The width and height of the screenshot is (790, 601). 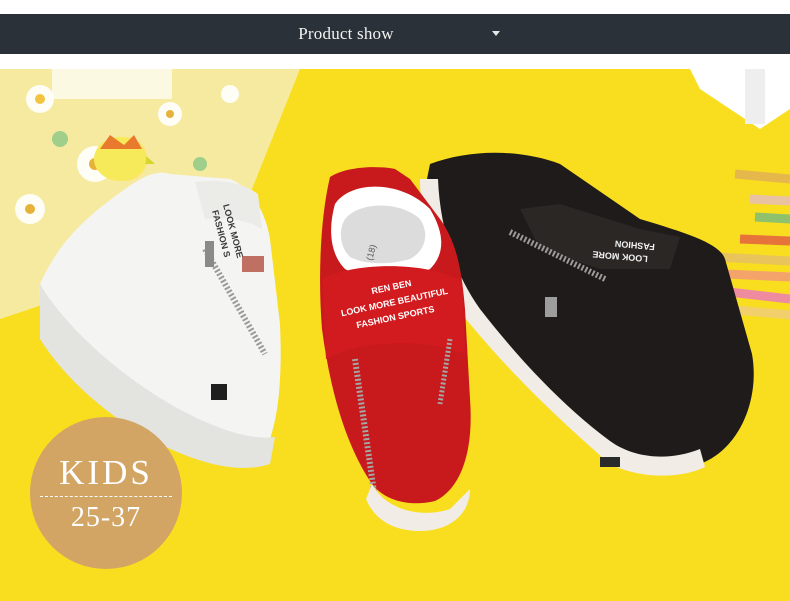 What do you see at coordinates (106, 496) in the screenshot?
I see `badge-divider` at bounding box center [106, 496].